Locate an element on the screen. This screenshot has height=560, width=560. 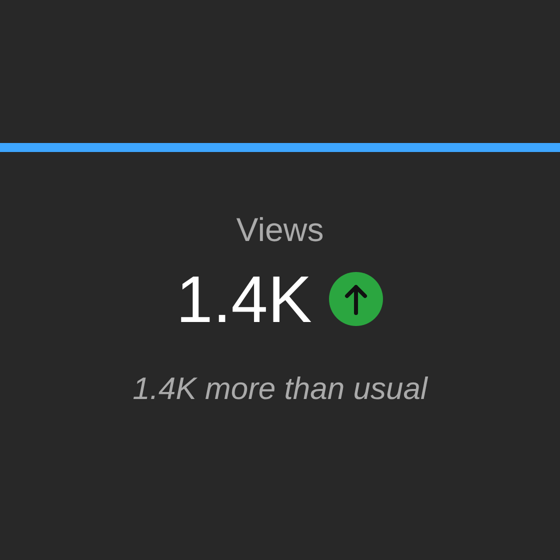
metric-label: Views is located at coordinates (280, 230).